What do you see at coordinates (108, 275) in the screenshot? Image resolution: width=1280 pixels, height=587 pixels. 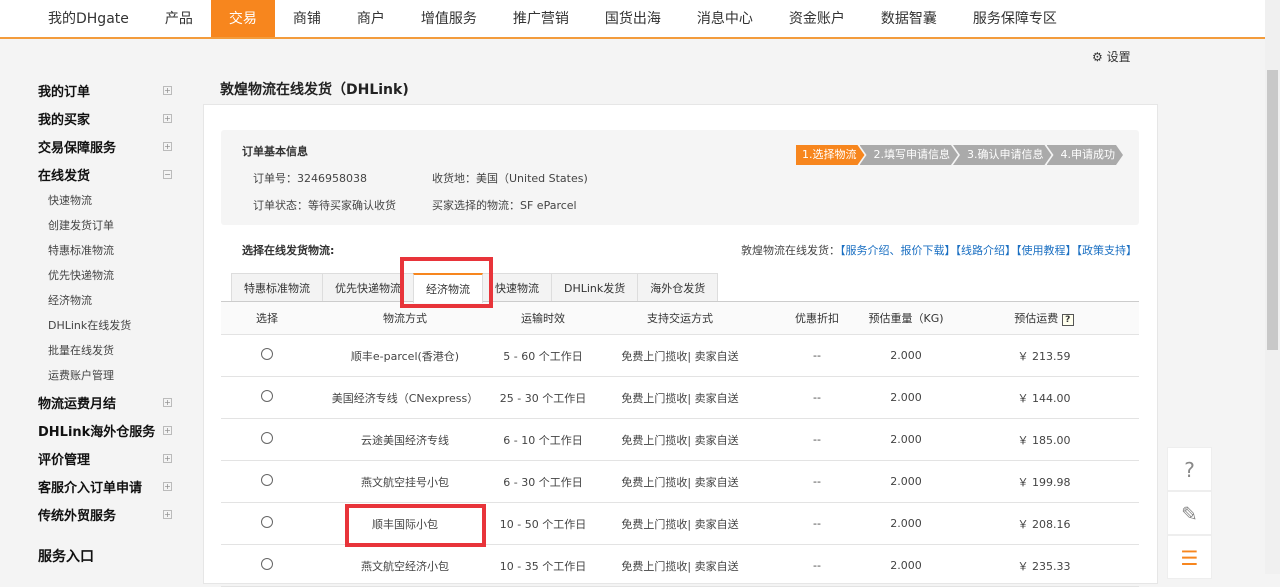 I see `sidebar-subitem: 优先快递物流` at bounding box center [108, 275].